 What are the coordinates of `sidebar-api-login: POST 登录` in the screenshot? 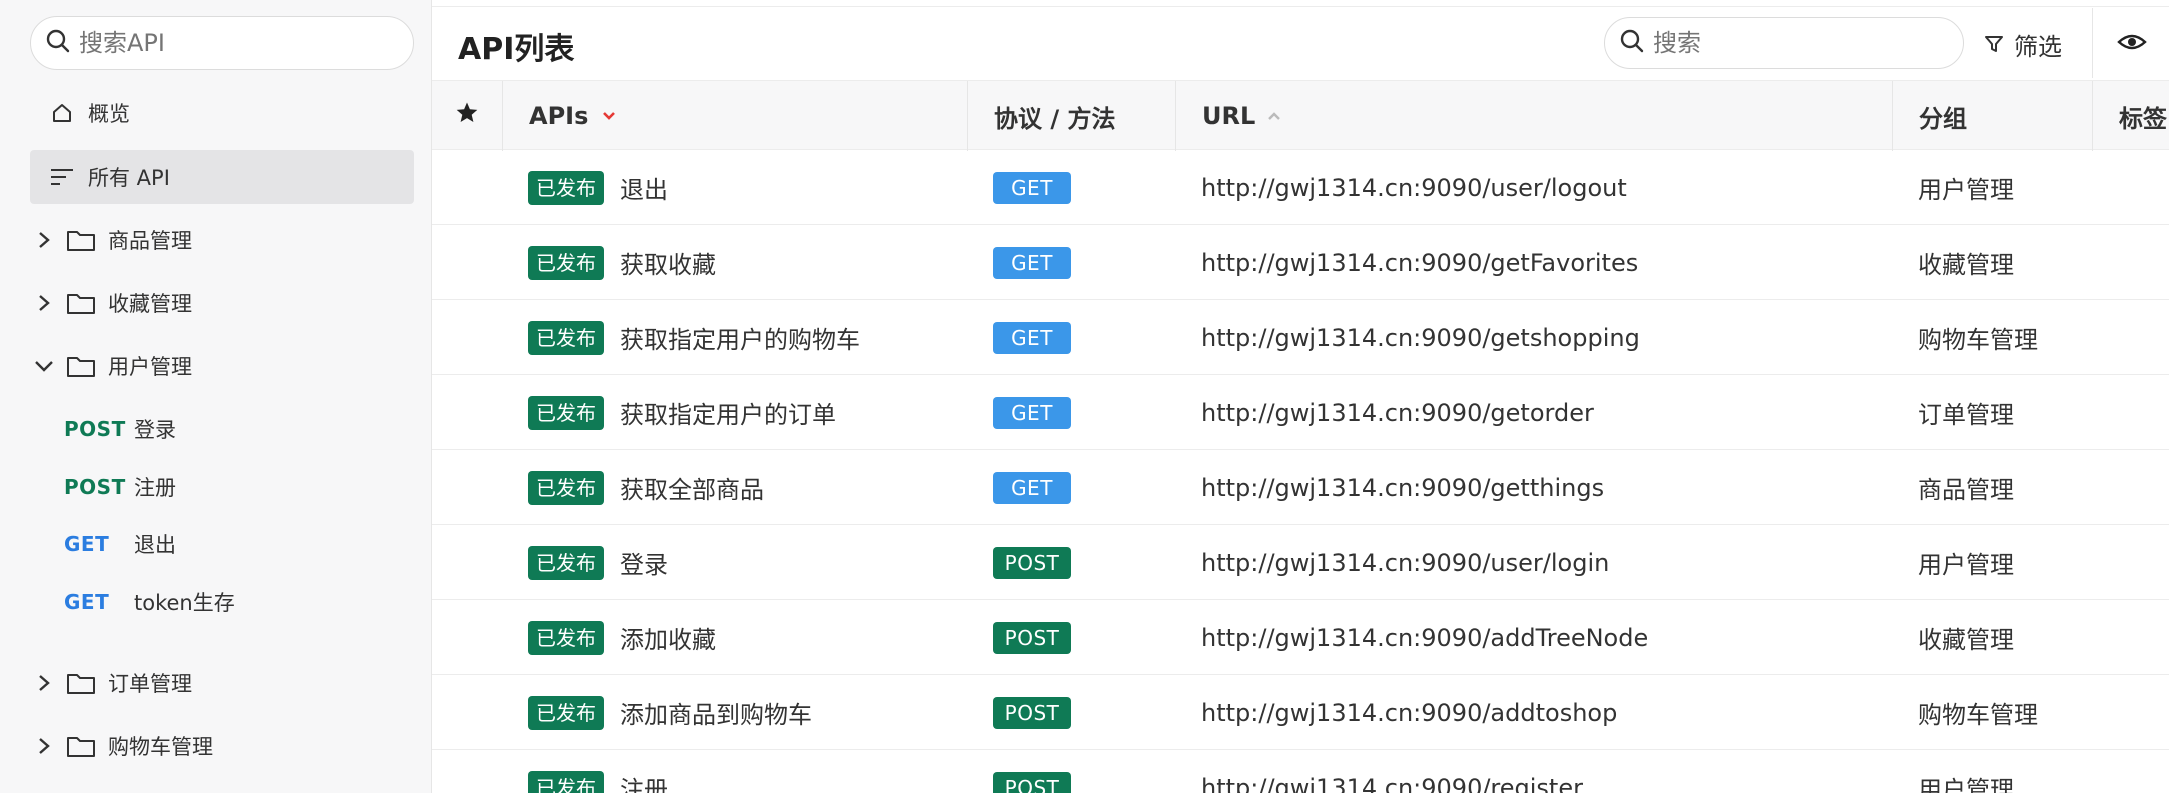 It's located at (120, 429).